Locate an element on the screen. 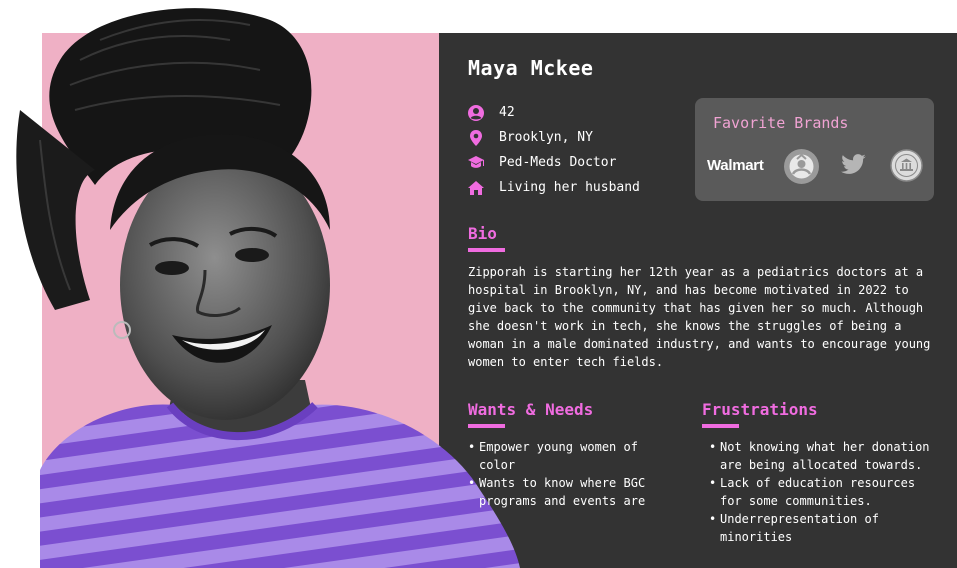  fact-location-text: Brooklyn, NY is located at coordinates (546, 137).